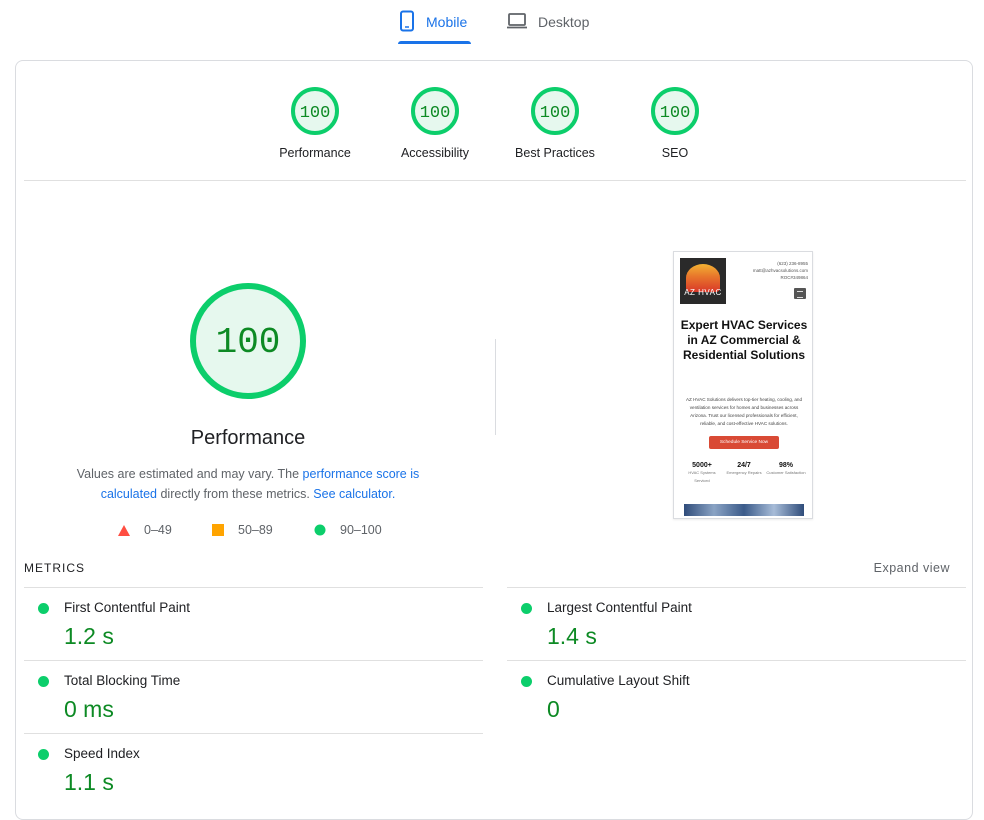 The width and height of the screenshot is (984, 820). I want to click on gauge-label: Performance, so click(315, 153).